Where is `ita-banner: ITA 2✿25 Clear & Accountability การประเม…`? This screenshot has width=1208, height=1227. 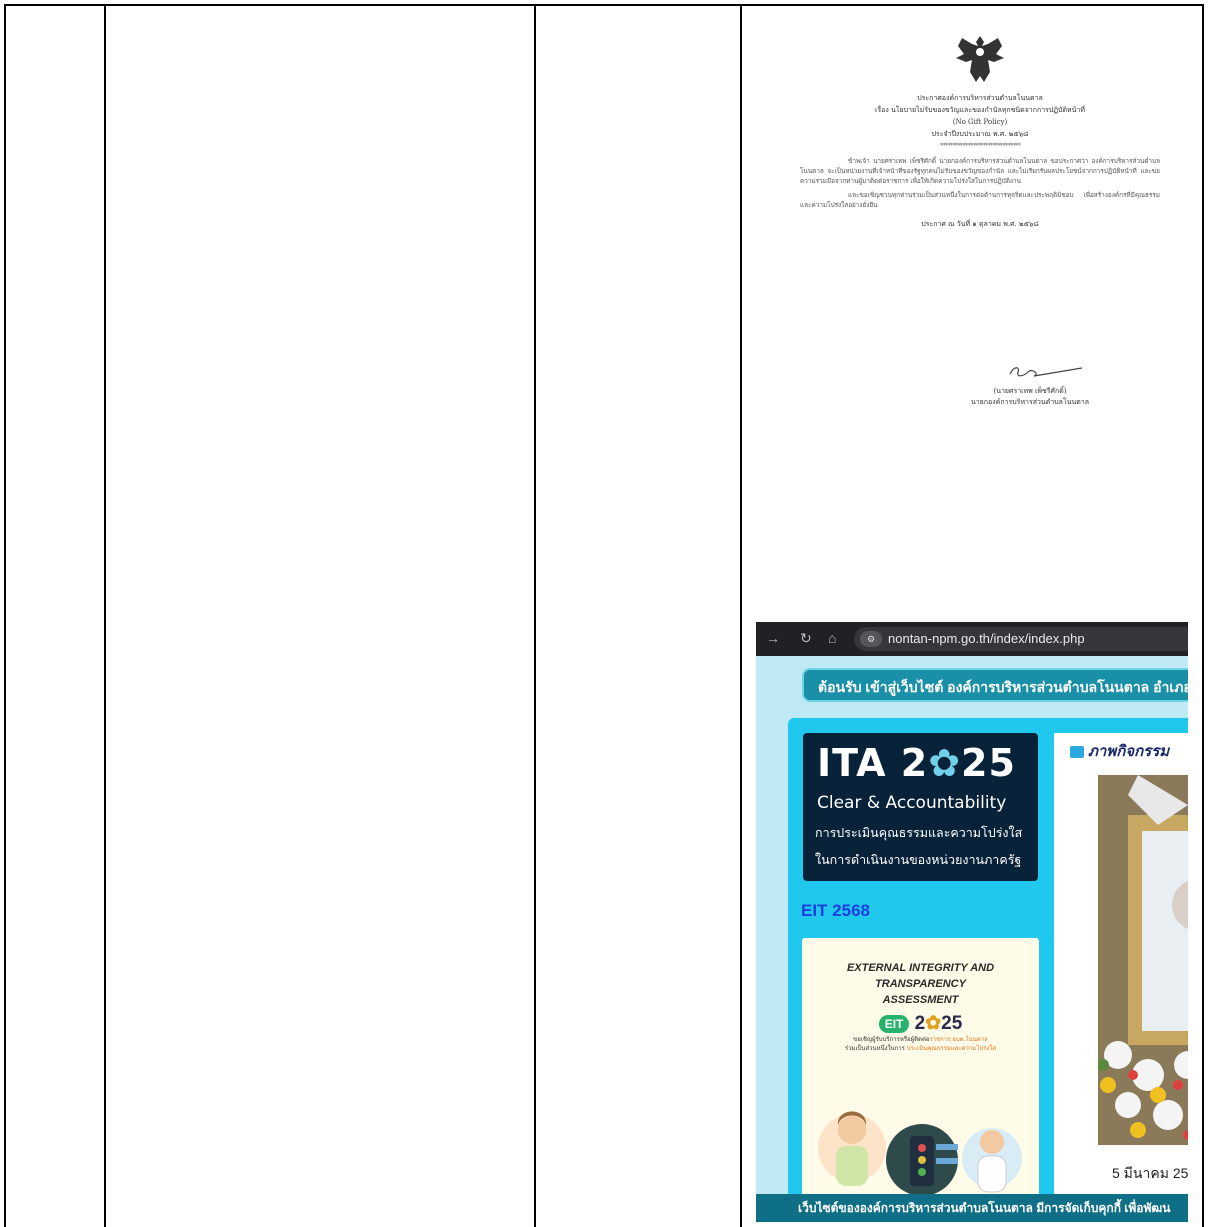 ita-banner: ITA 2✿25 Clear & Accountability การประเม… is located at coordinates (920, 807).